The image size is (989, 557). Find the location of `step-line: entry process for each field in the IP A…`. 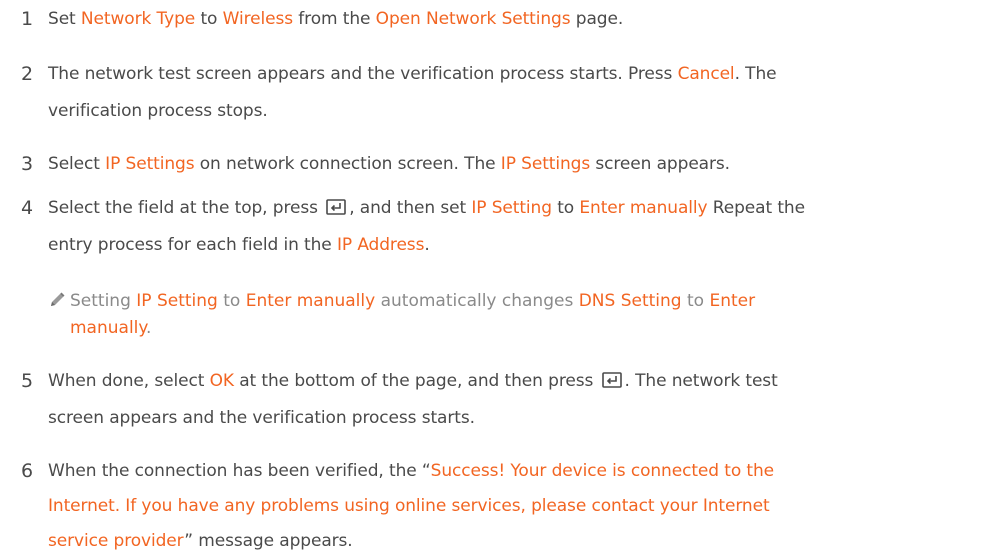

step-line: entry process for each field in the IP A… is located at coordinates (513, 245).